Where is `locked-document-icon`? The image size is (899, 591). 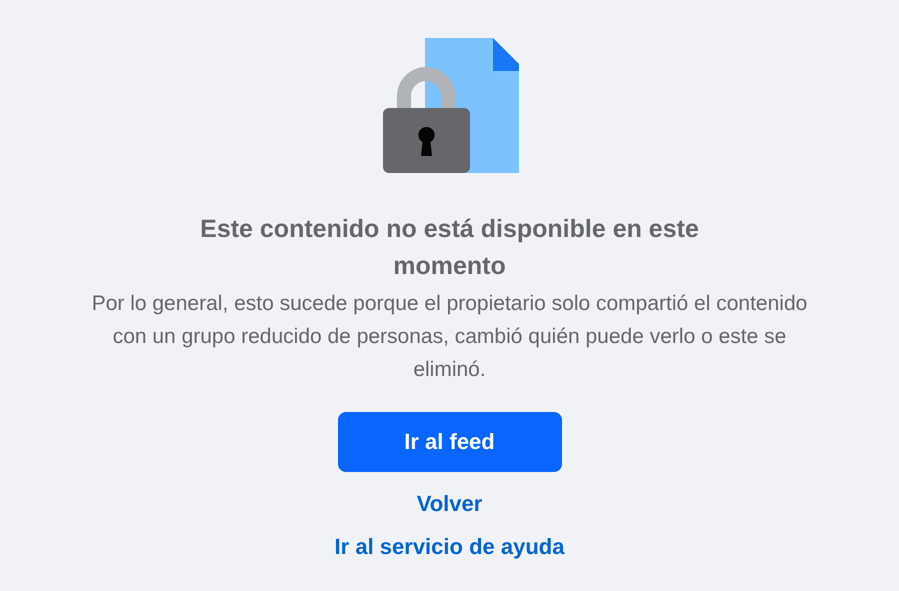 locked-document-icon is located at coordinates (450, 105).